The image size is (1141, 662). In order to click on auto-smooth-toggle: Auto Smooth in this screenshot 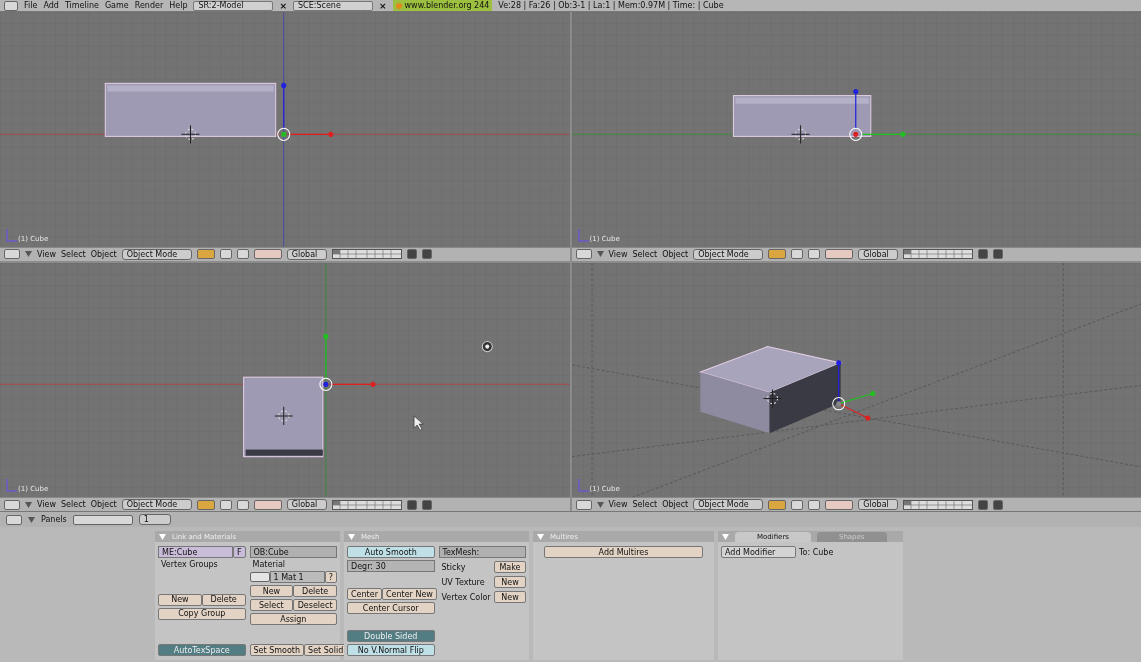, I will do `click(391, 552)`.